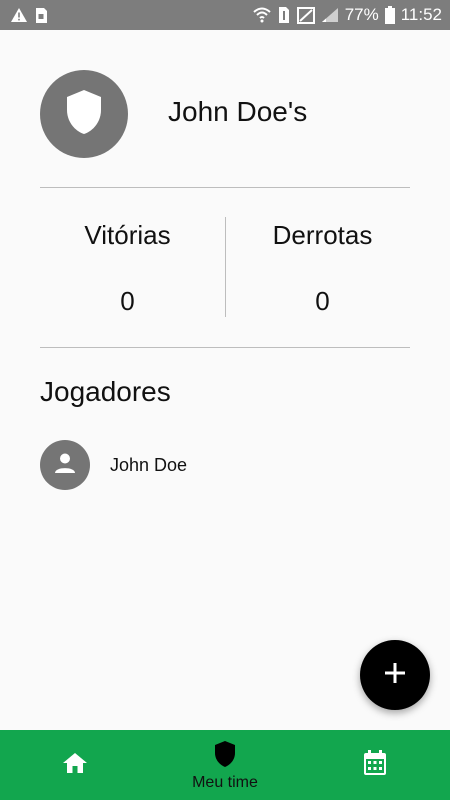 This screenshot has width=450, height=800. Describe the element at coordinates (29, 15) in the screenshot. I see `status-left` at that location.